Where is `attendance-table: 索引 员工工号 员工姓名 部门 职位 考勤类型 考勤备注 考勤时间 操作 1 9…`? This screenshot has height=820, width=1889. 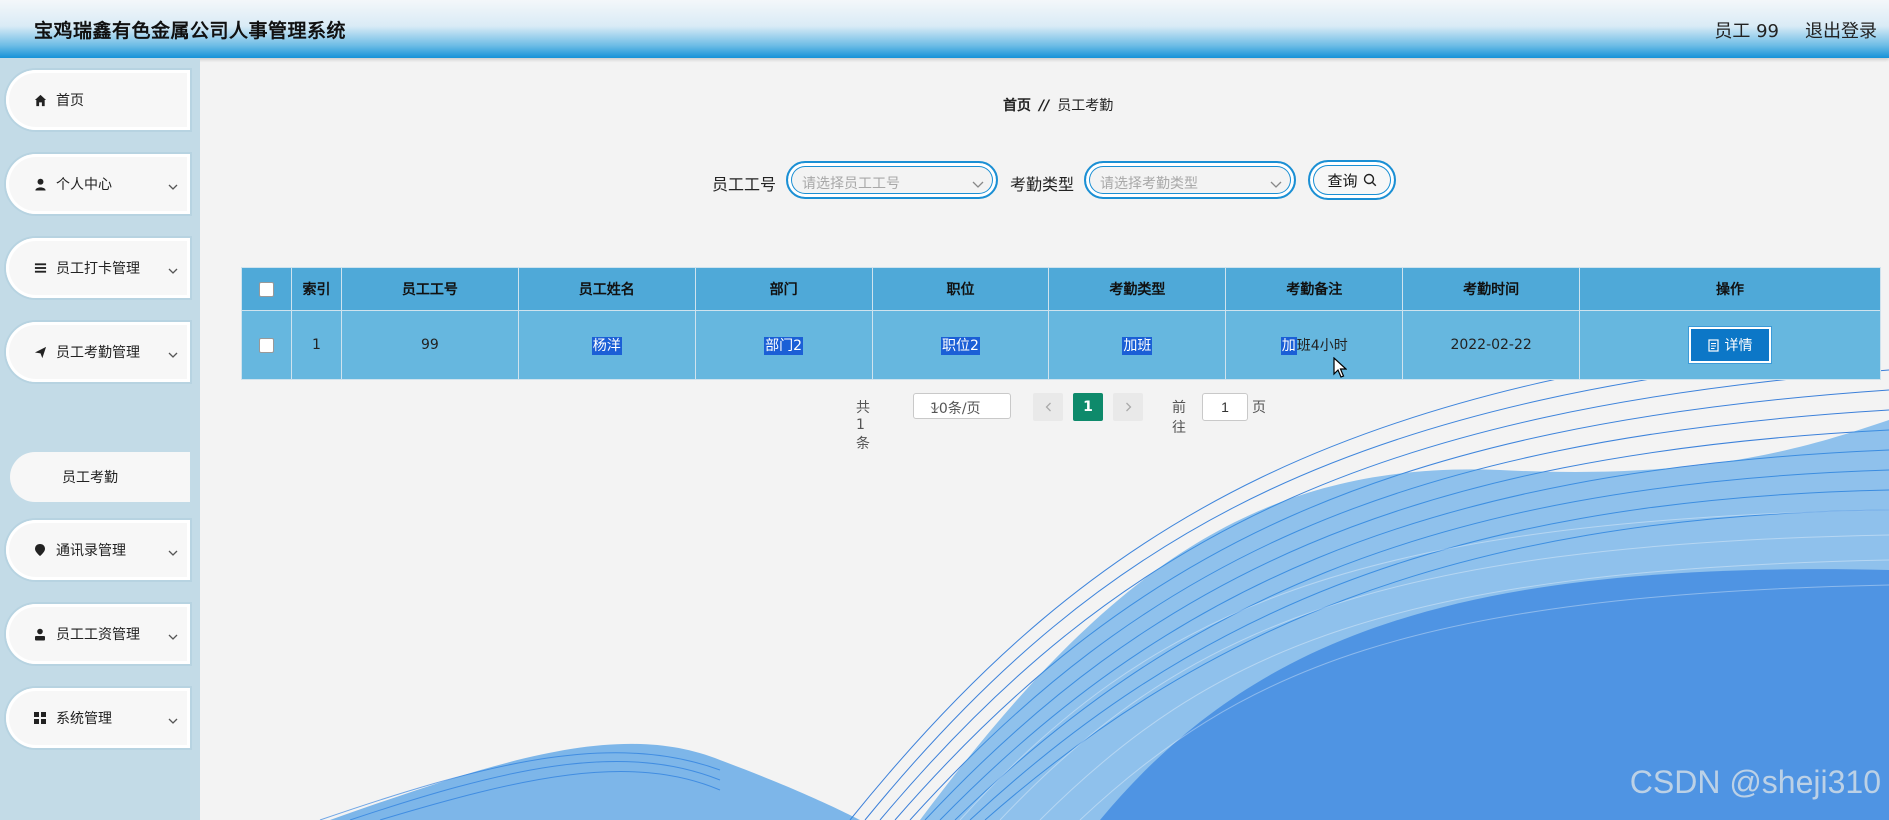 attendance-table: 索引 员工工号 员工姓名 部门 职位 考勤类型 考勤备注 考勤时间 操作 1 9… is located at coordinates (1061, 323).